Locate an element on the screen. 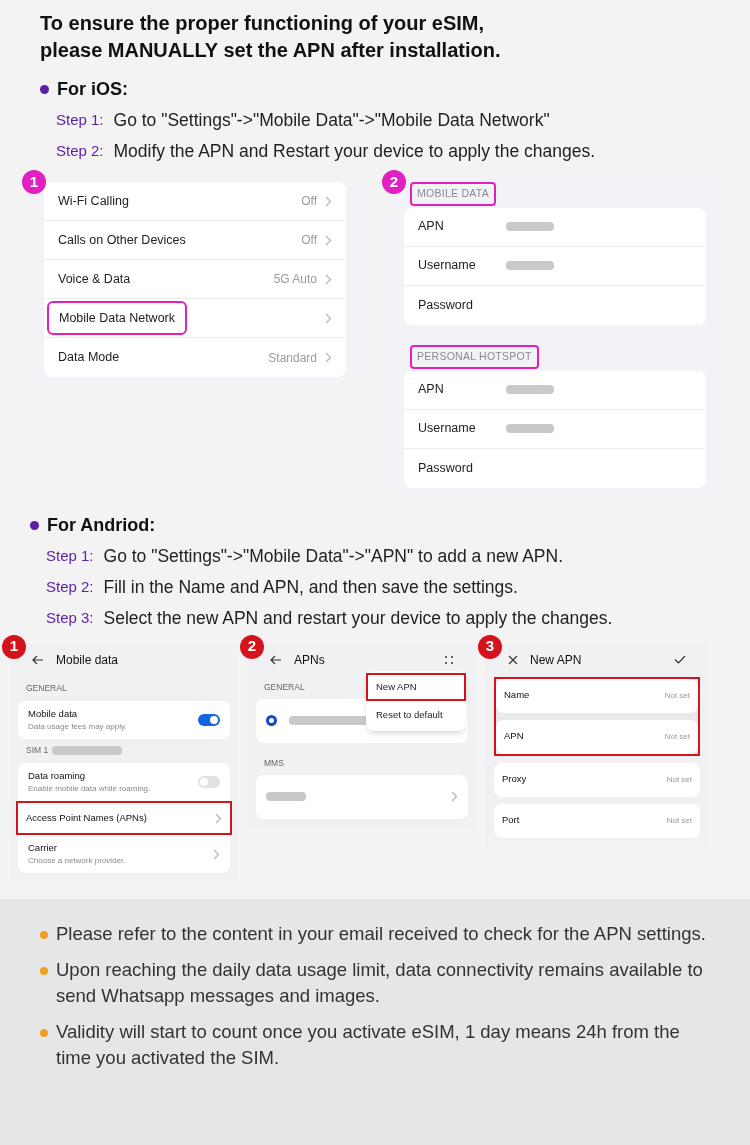  setting-label: Carrier is located at coordinates (43, 848).